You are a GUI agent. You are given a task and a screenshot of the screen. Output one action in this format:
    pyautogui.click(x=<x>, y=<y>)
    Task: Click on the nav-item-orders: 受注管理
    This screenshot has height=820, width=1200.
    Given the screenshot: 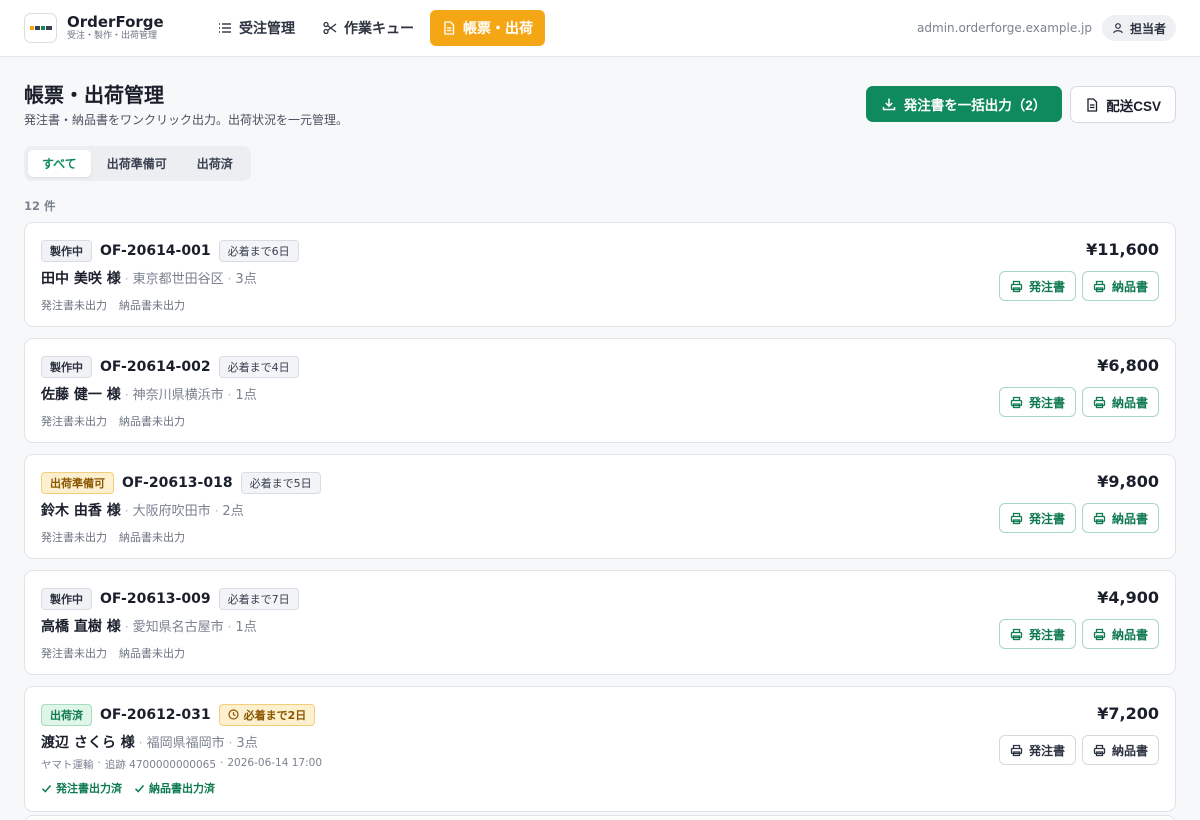 What is the action you would take?
    pyautogui.click(x=256, y=28)
    